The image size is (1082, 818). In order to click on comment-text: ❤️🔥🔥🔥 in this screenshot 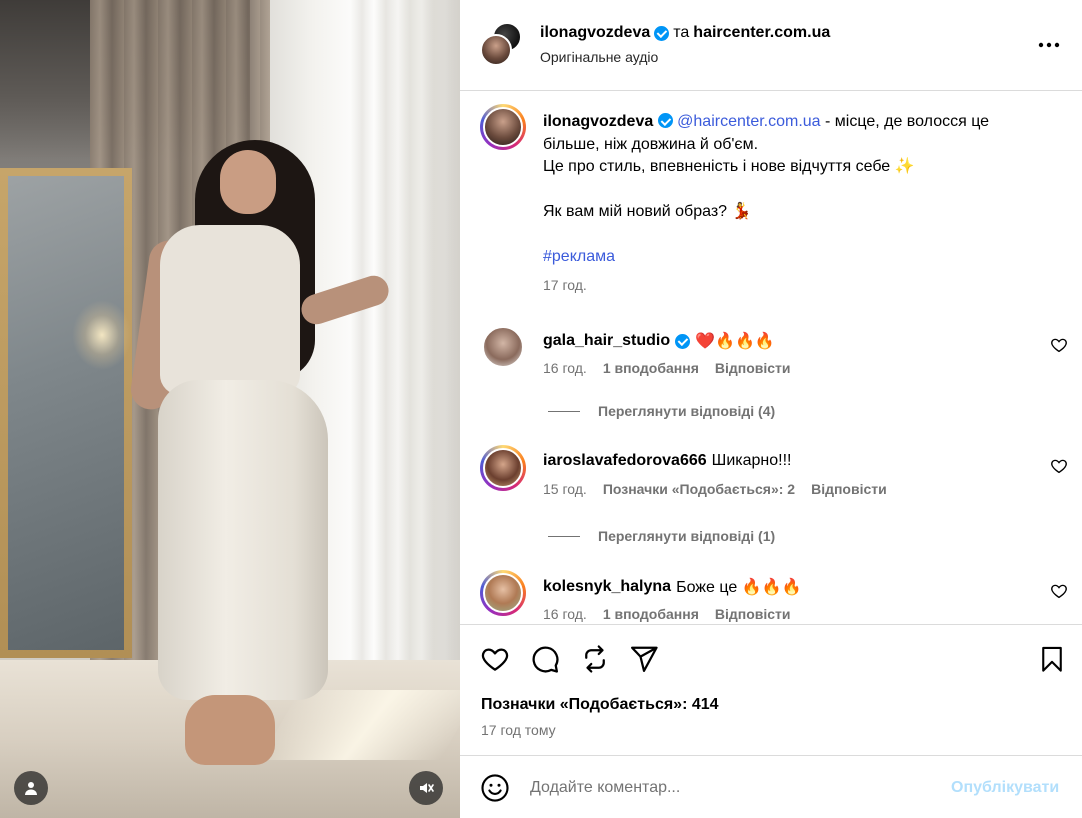, I will do `click(735, 341)`.